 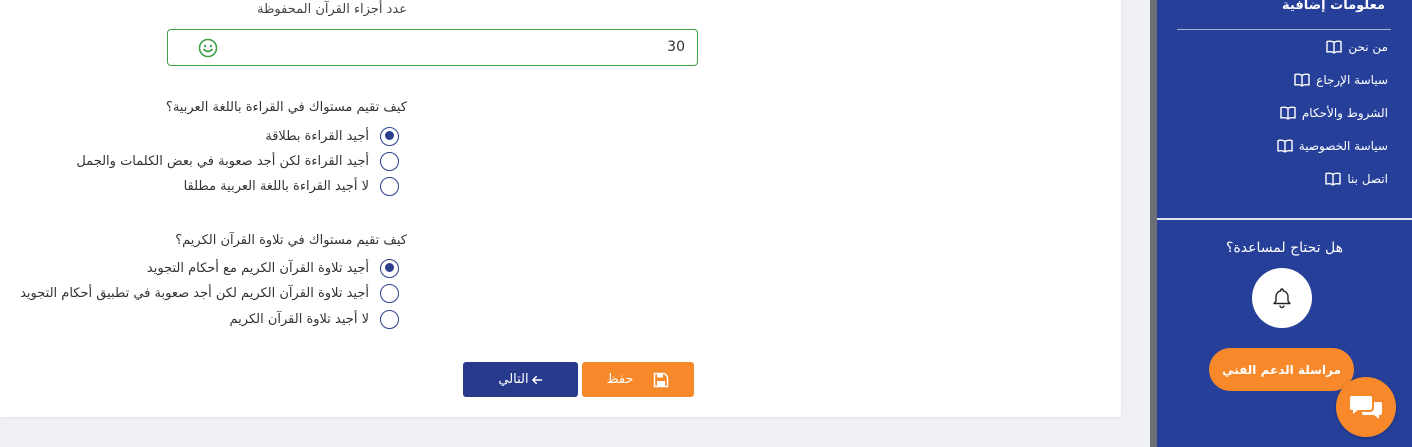 What do you see at coordinates (1153, 223) in the screenshot?
I see `sidebar-scrollbar` at bounding box center [1153, 223].